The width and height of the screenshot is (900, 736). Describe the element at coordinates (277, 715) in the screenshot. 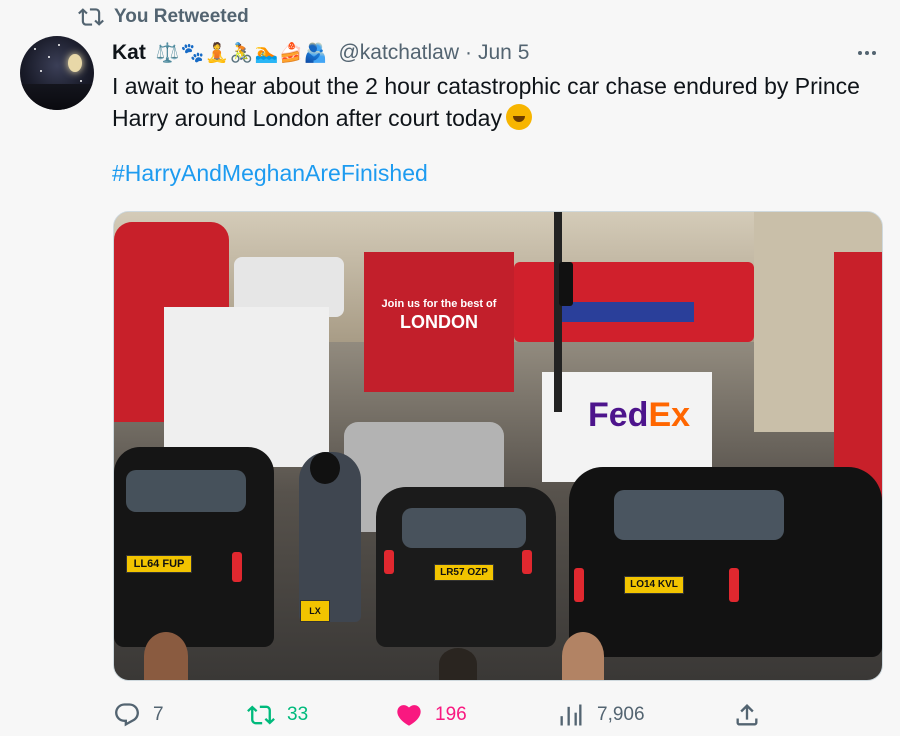

I see `retweet-button: 33` at that location.